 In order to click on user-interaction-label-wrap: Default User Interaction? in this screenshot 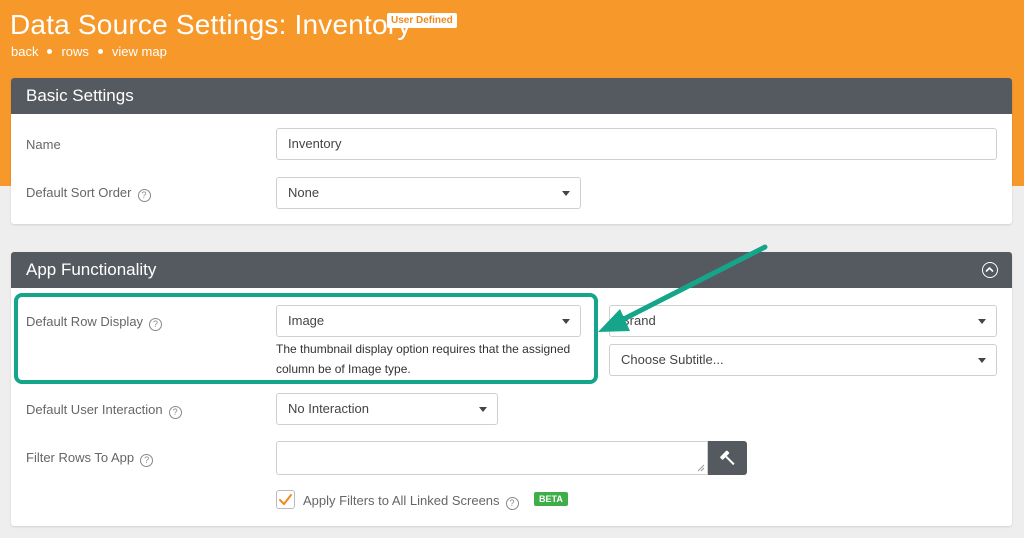, I will do `click(104, 410)`.